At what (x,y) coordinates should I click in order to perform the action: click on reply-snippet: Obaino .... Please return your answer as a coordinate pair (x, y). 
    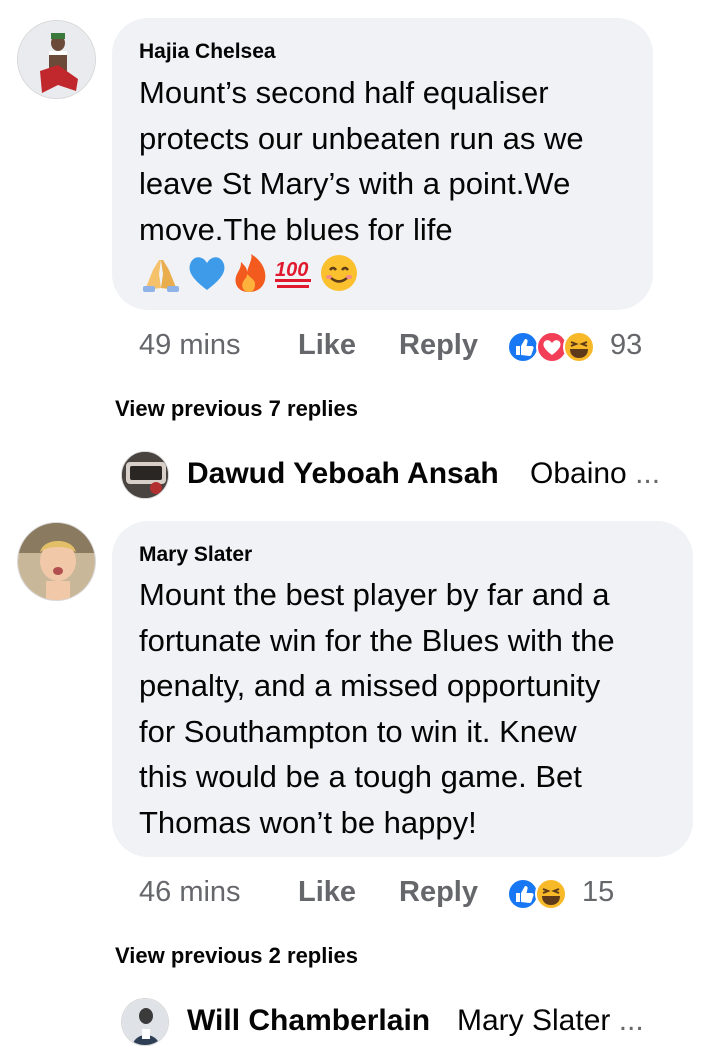
    Looking at the image, I should click on (595, 474).